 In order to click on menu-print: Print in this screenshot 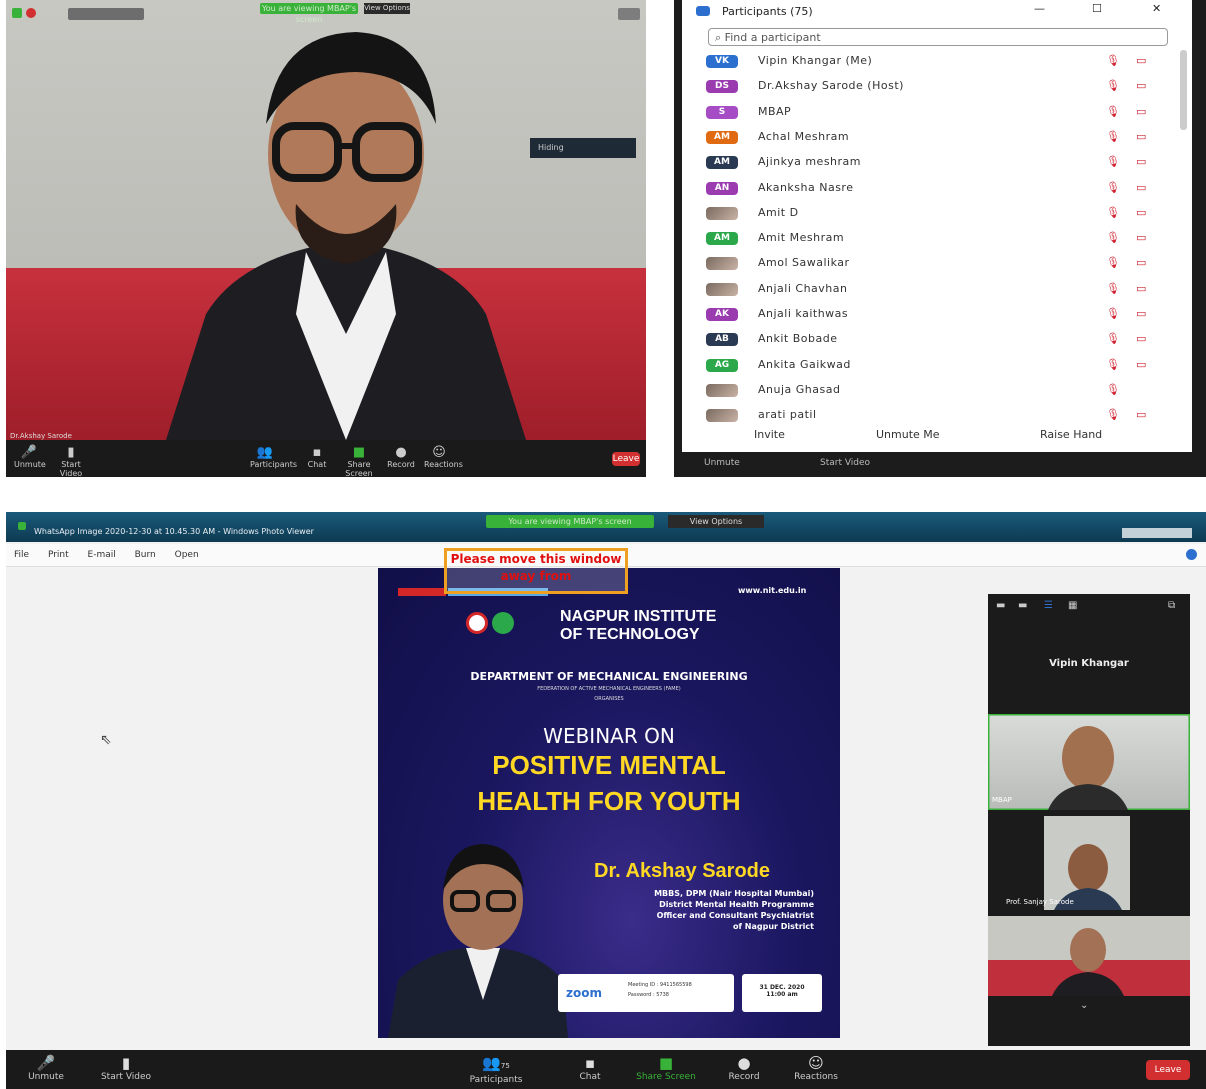, I will do `click(58, 555)`.